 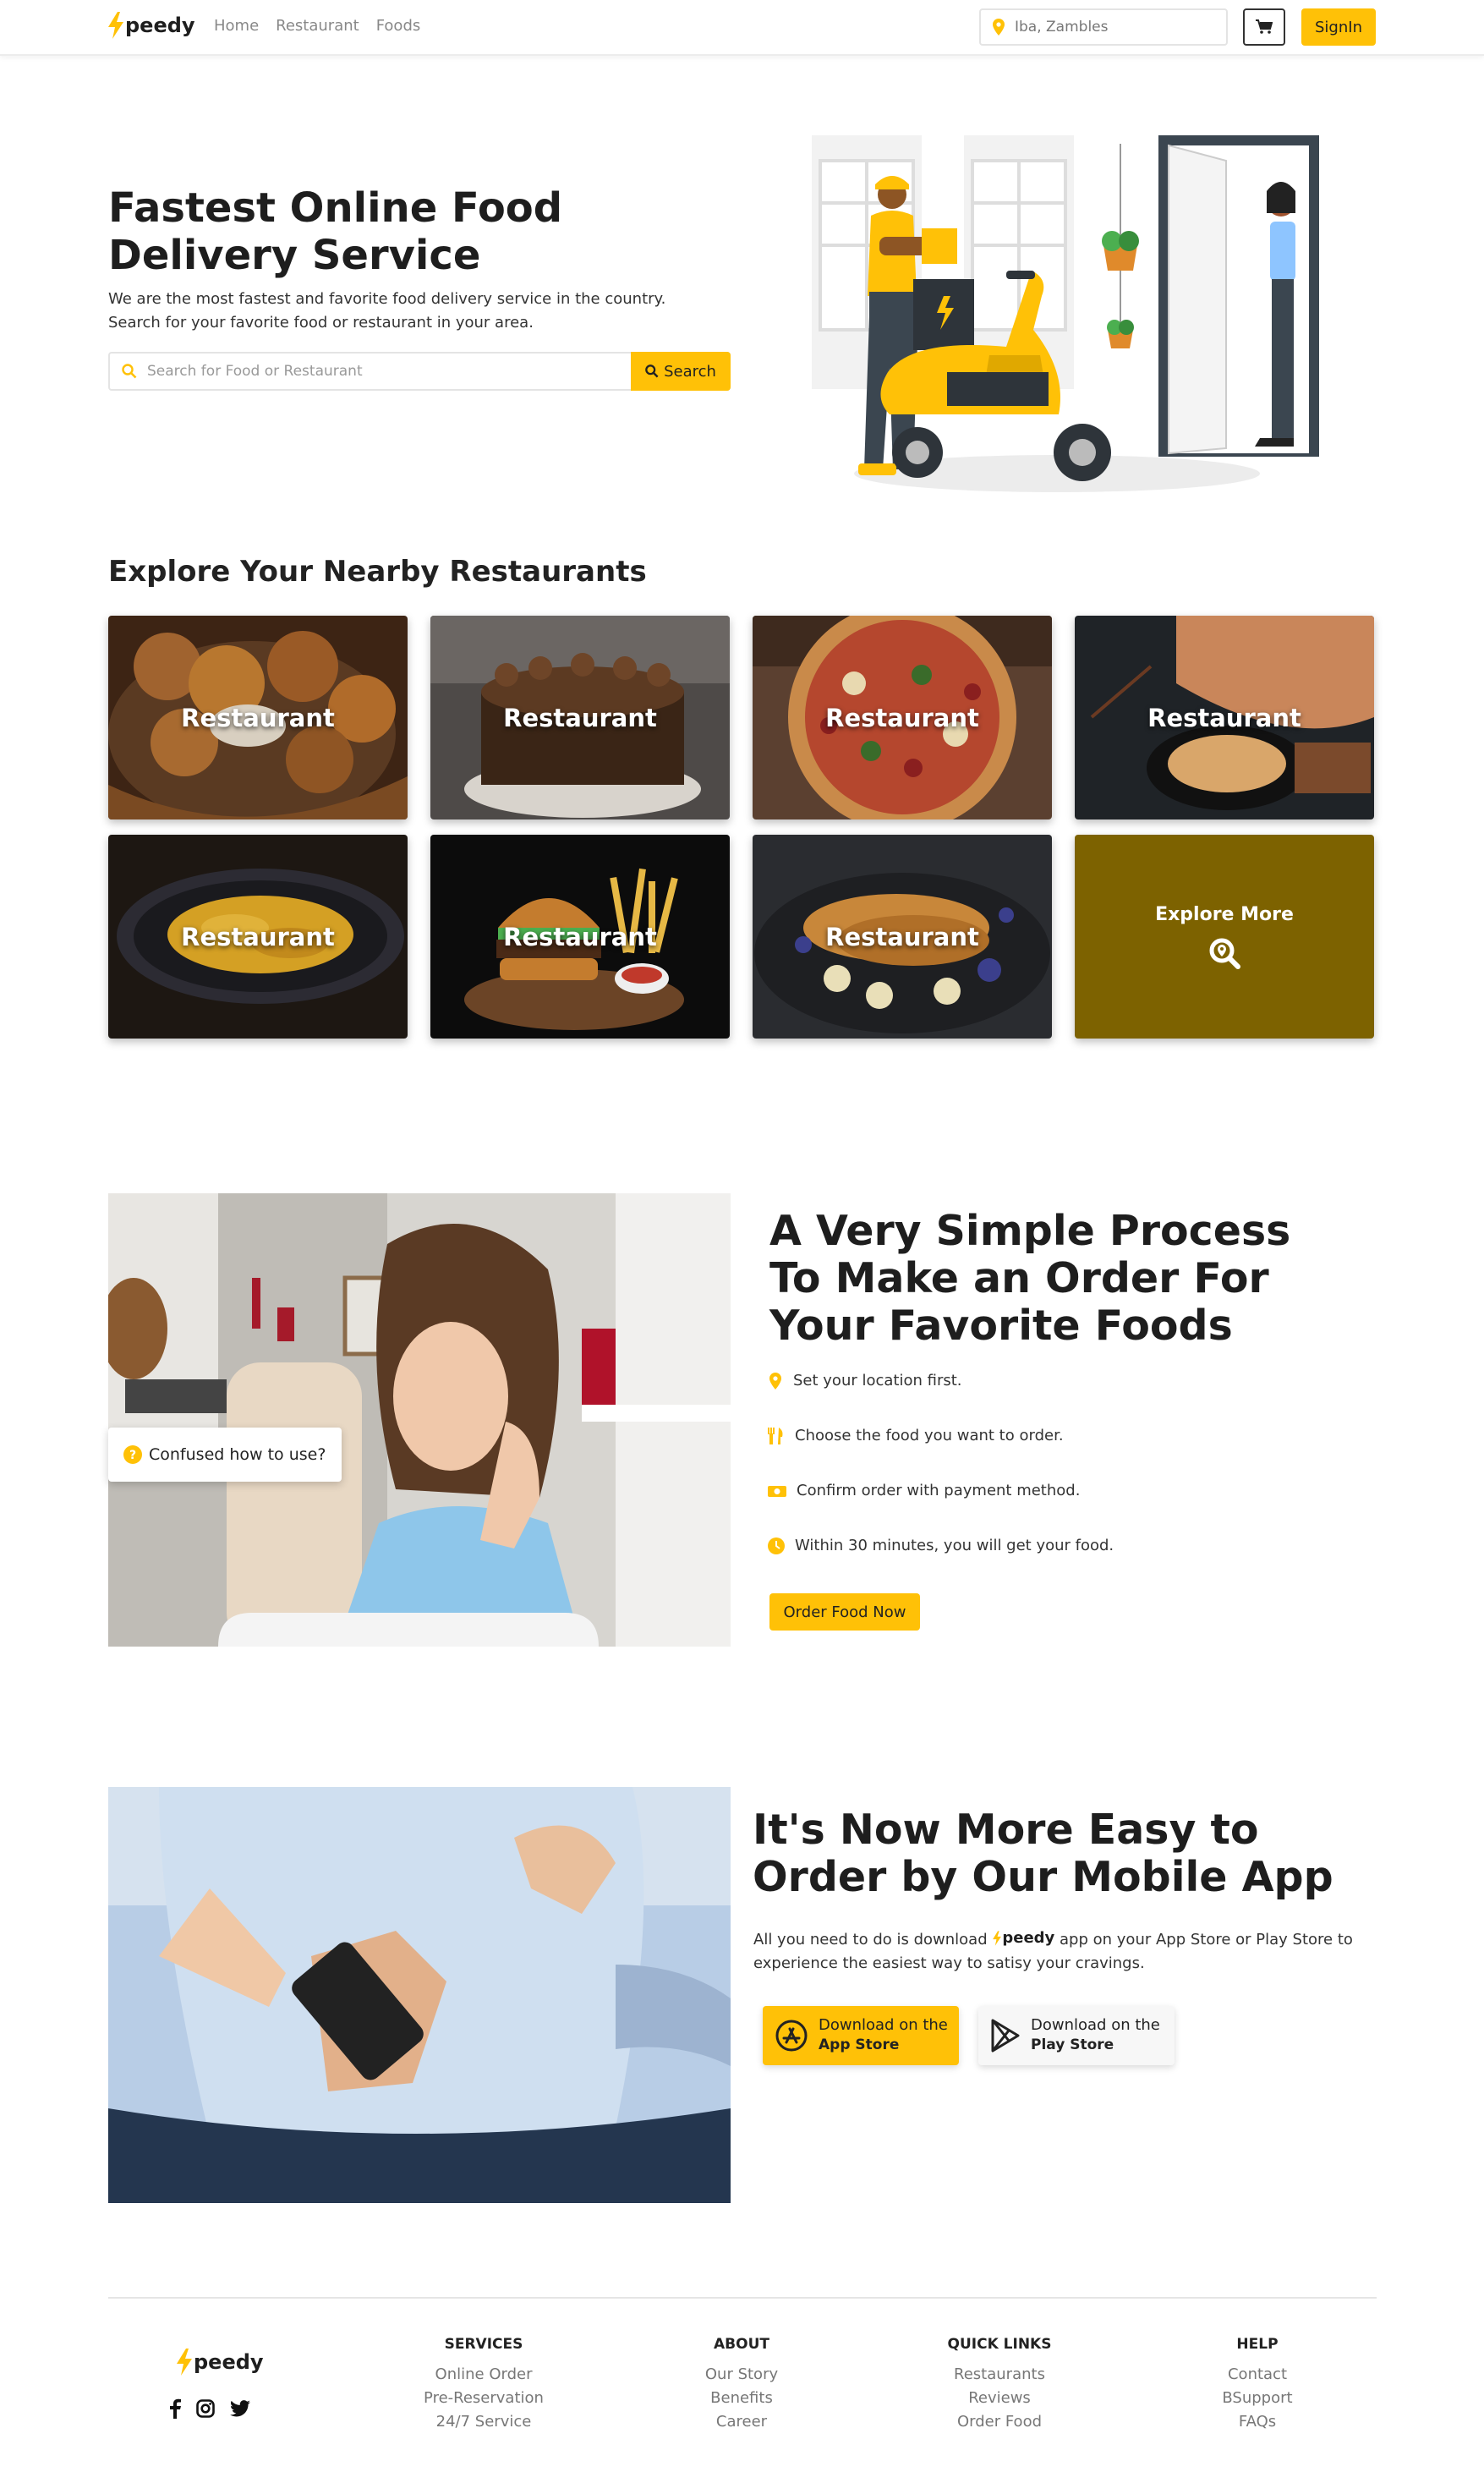 What do you see at coordinates (999, 2422) in the screenshot?
I see `footer-link: Order Food` at bounding box center [999, 2422].